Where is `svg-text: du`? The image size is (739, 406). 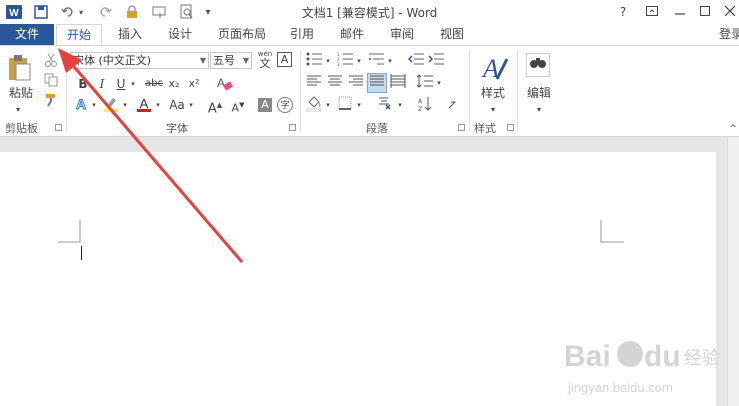
svg-text: du is located at coordinates (662, 356).